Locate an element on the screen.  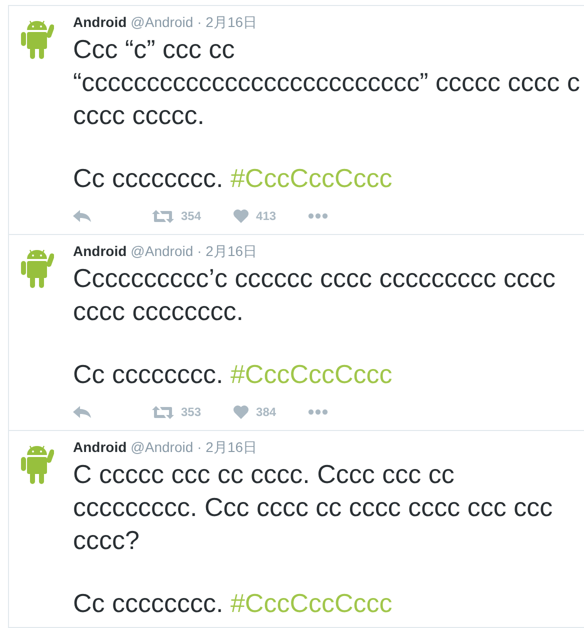
retweet-button: 353 is located at coordinates (177, 412).